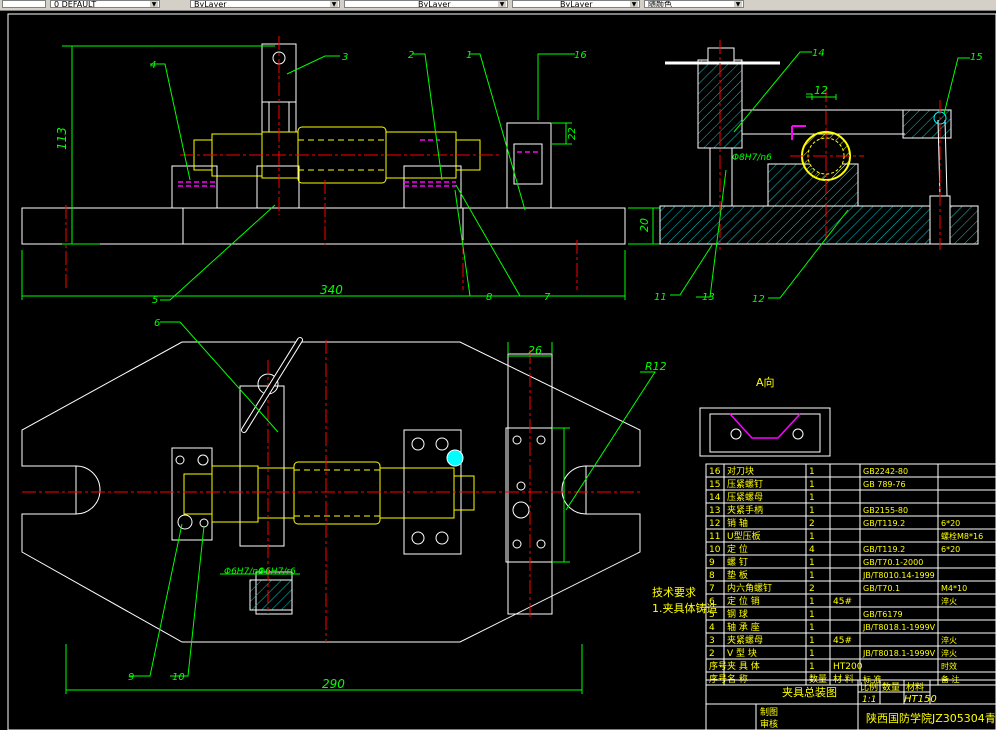 This screenshot has width=996, height=730. Describe the element at coordinates (580, 55) in the screenshot. I see `balloon-16: 16` at that location.